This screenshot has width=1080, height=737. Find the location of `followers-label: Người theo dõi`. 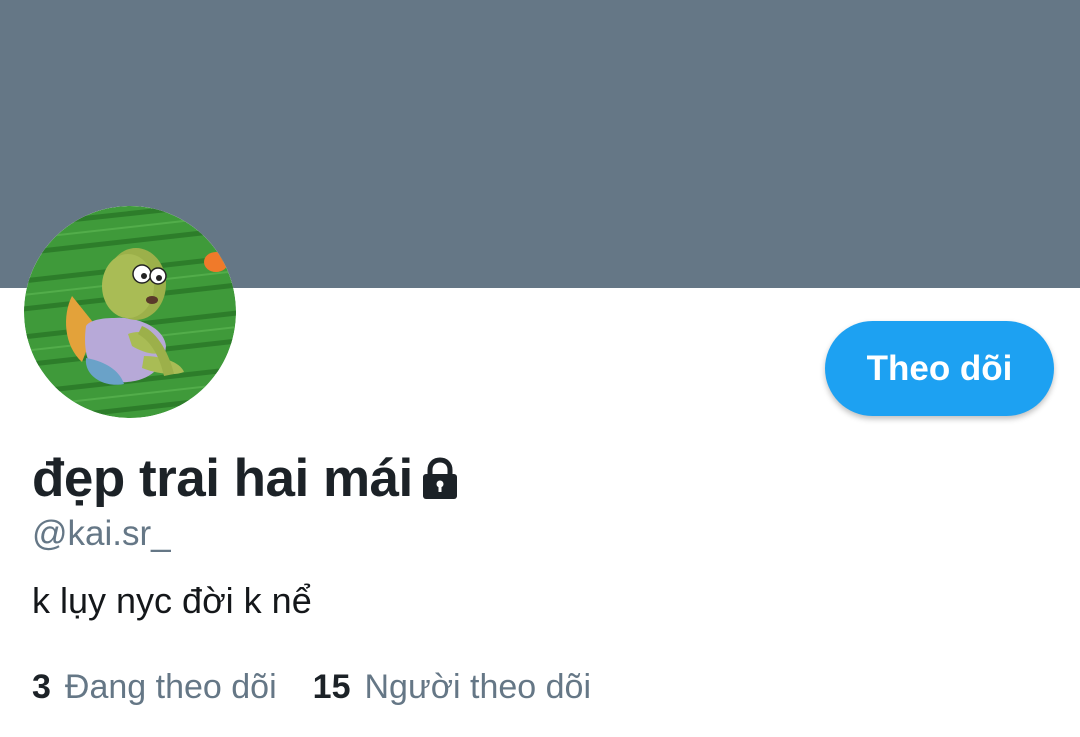

followers-label: Người theo dõi is located at coordinates (477, 687).